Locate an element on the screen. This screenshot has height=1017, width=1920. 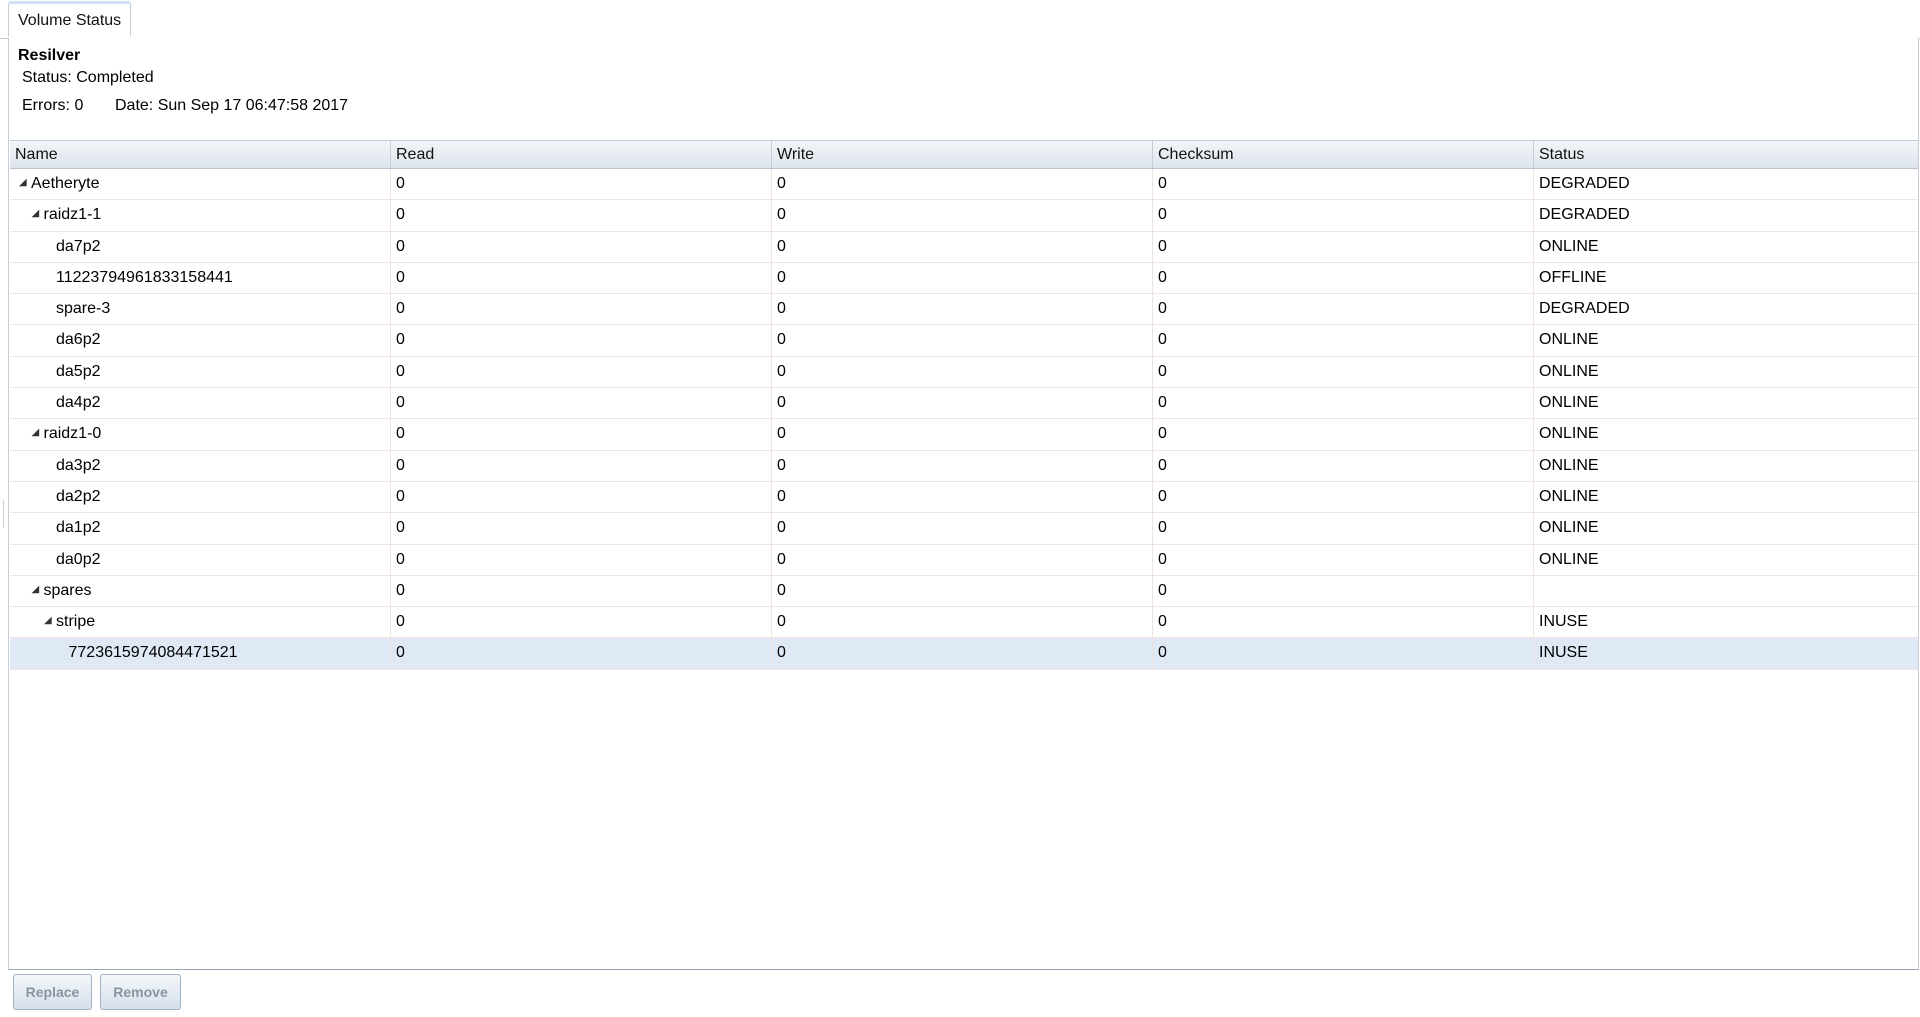
cell-name: ◢ spares is located at coordinates (200, 591).